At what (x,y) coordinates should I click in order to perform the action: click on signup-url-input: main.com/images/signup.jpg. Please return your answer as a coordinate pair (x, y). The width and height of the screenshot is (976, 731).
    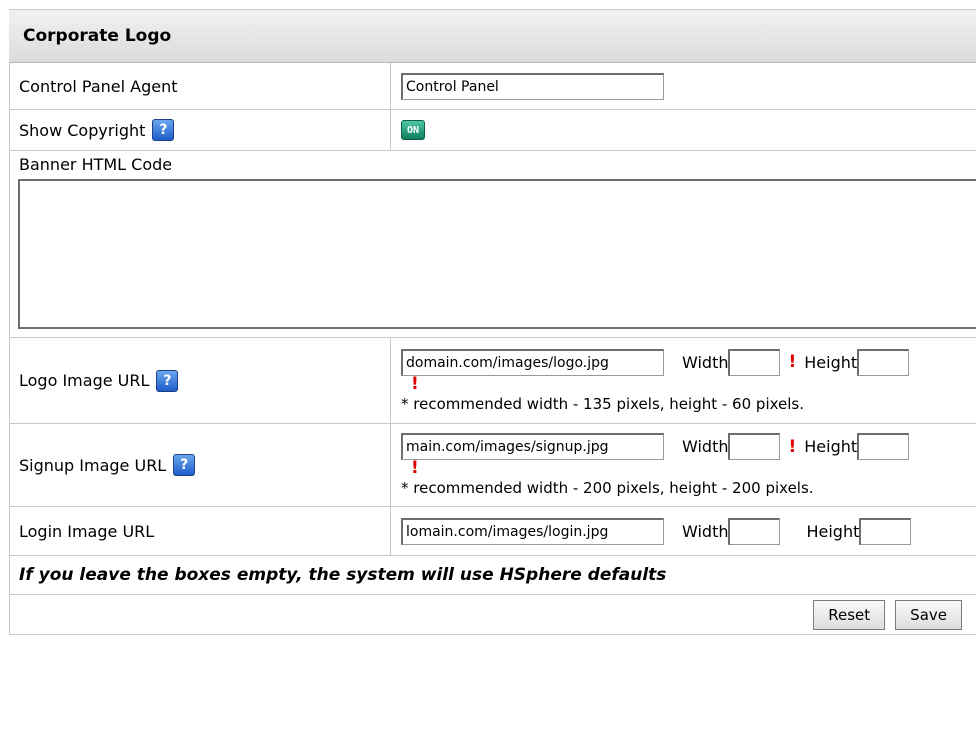
    Looking at the image, I should click on (532, 446).